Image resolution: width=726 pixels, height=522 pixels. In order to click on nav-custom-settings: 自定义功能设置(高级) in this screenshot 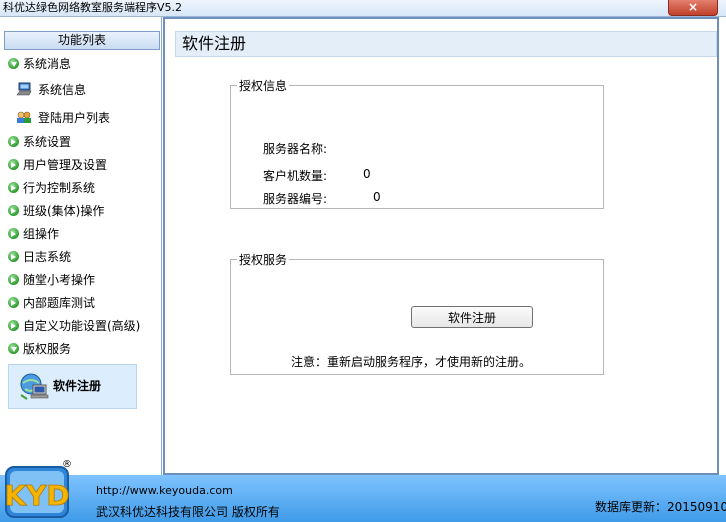, I will do `click(74, 326)`.